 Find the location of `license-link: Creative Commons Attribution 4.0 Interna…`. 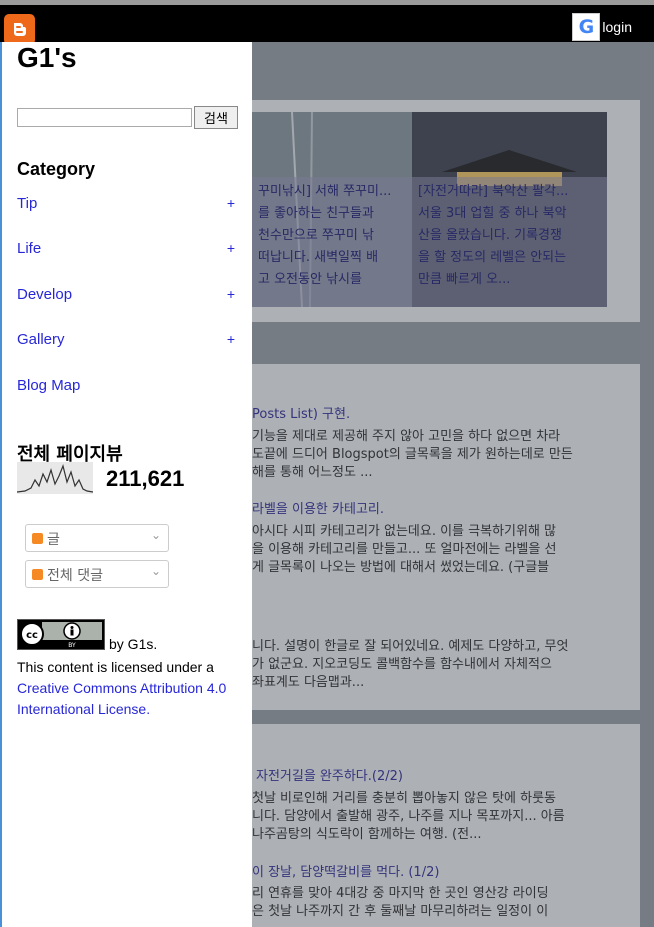

license-link: Creative Commons Attribution 4.0 Interna… is located at coordinates (121, 698).